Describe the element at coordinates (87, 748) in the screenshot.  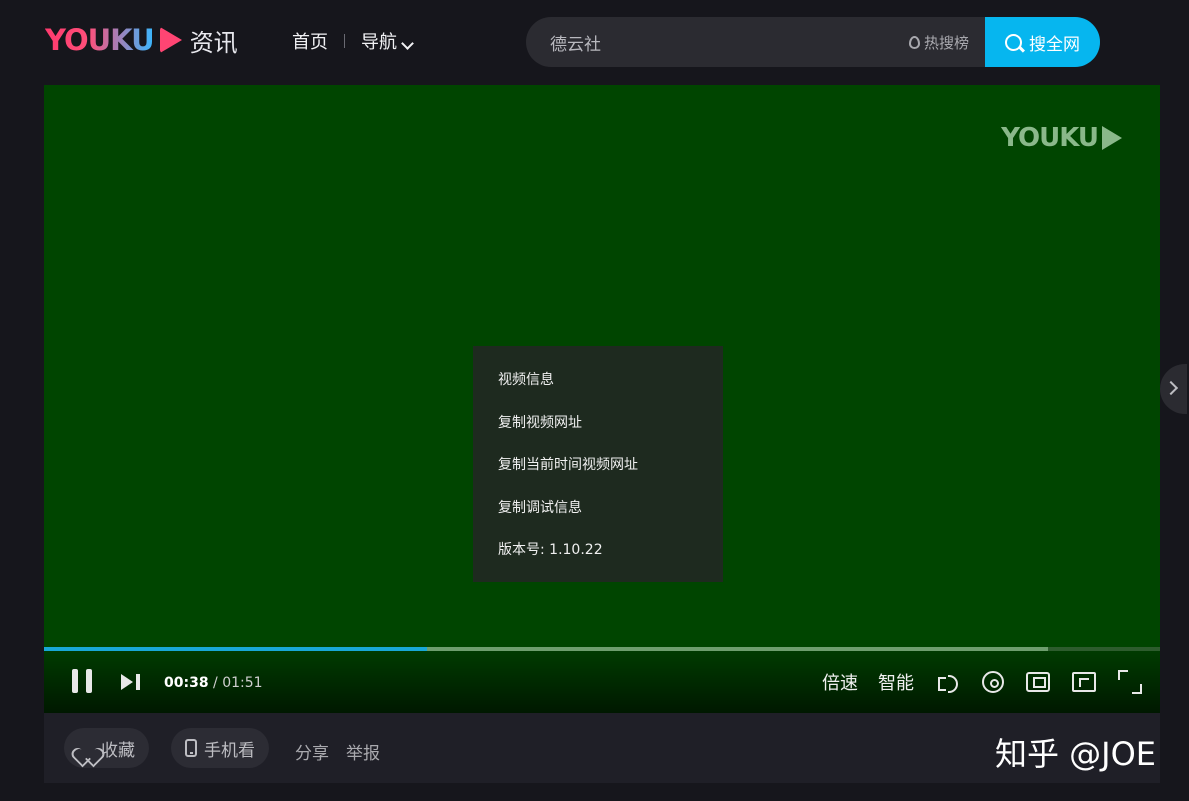
I see `heart-icon` at that location.